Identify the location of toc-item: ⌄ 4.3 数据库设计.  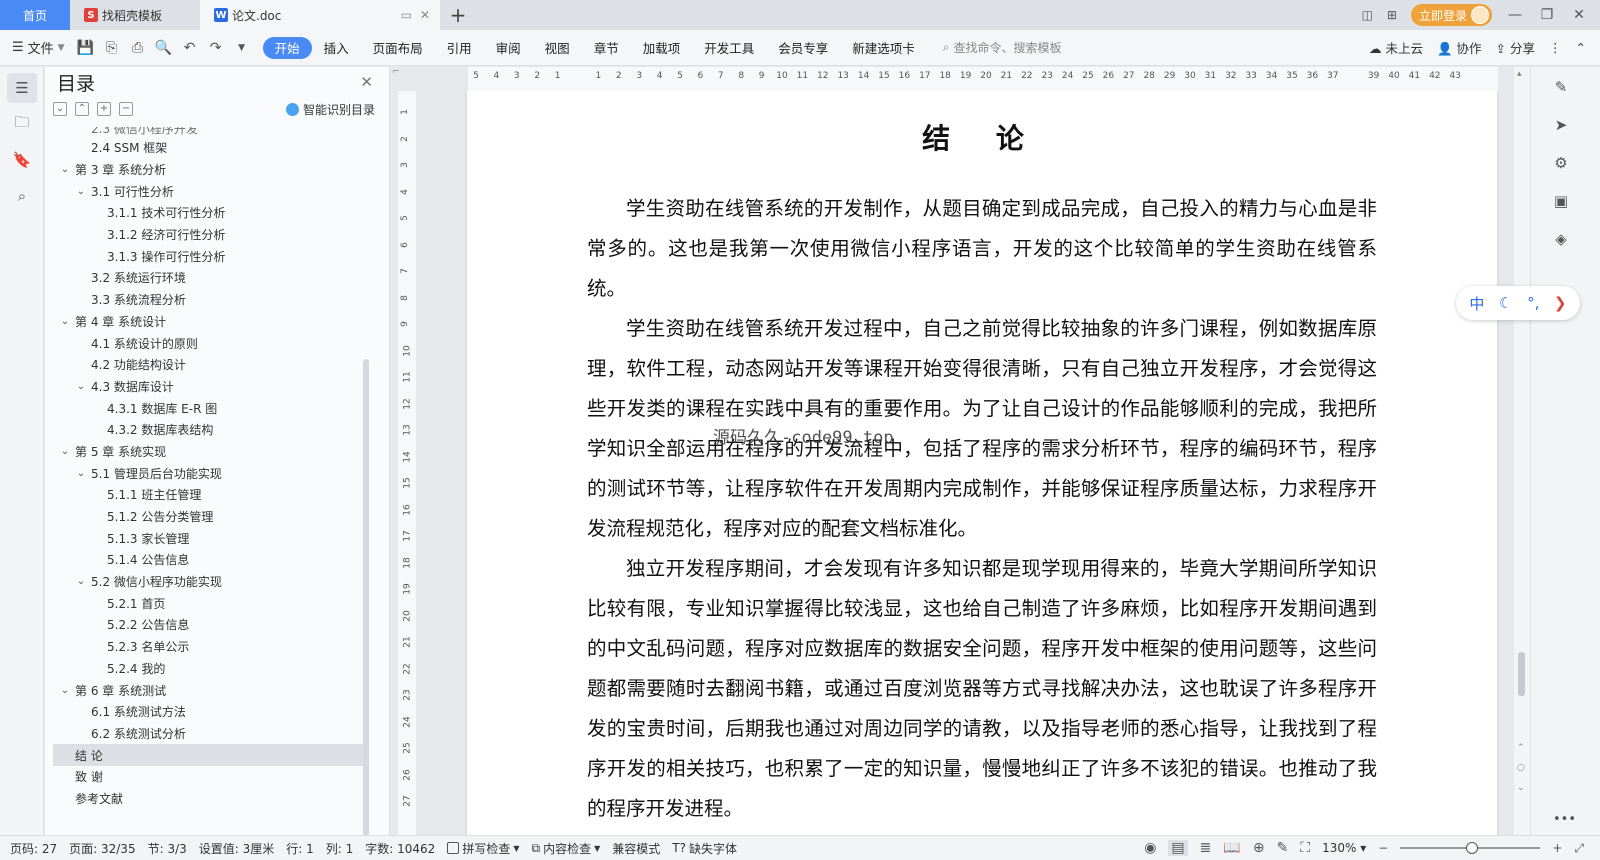
(211, 387).